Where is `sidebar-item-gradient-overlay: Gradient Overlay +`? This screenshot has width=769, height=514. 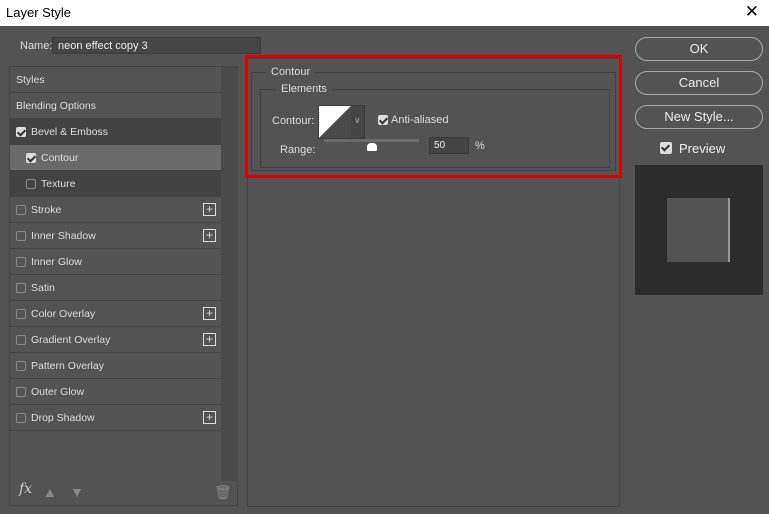 sidebar-item-gradient-overlay: Gradient Overlay + is located at coordinates (115, 340).